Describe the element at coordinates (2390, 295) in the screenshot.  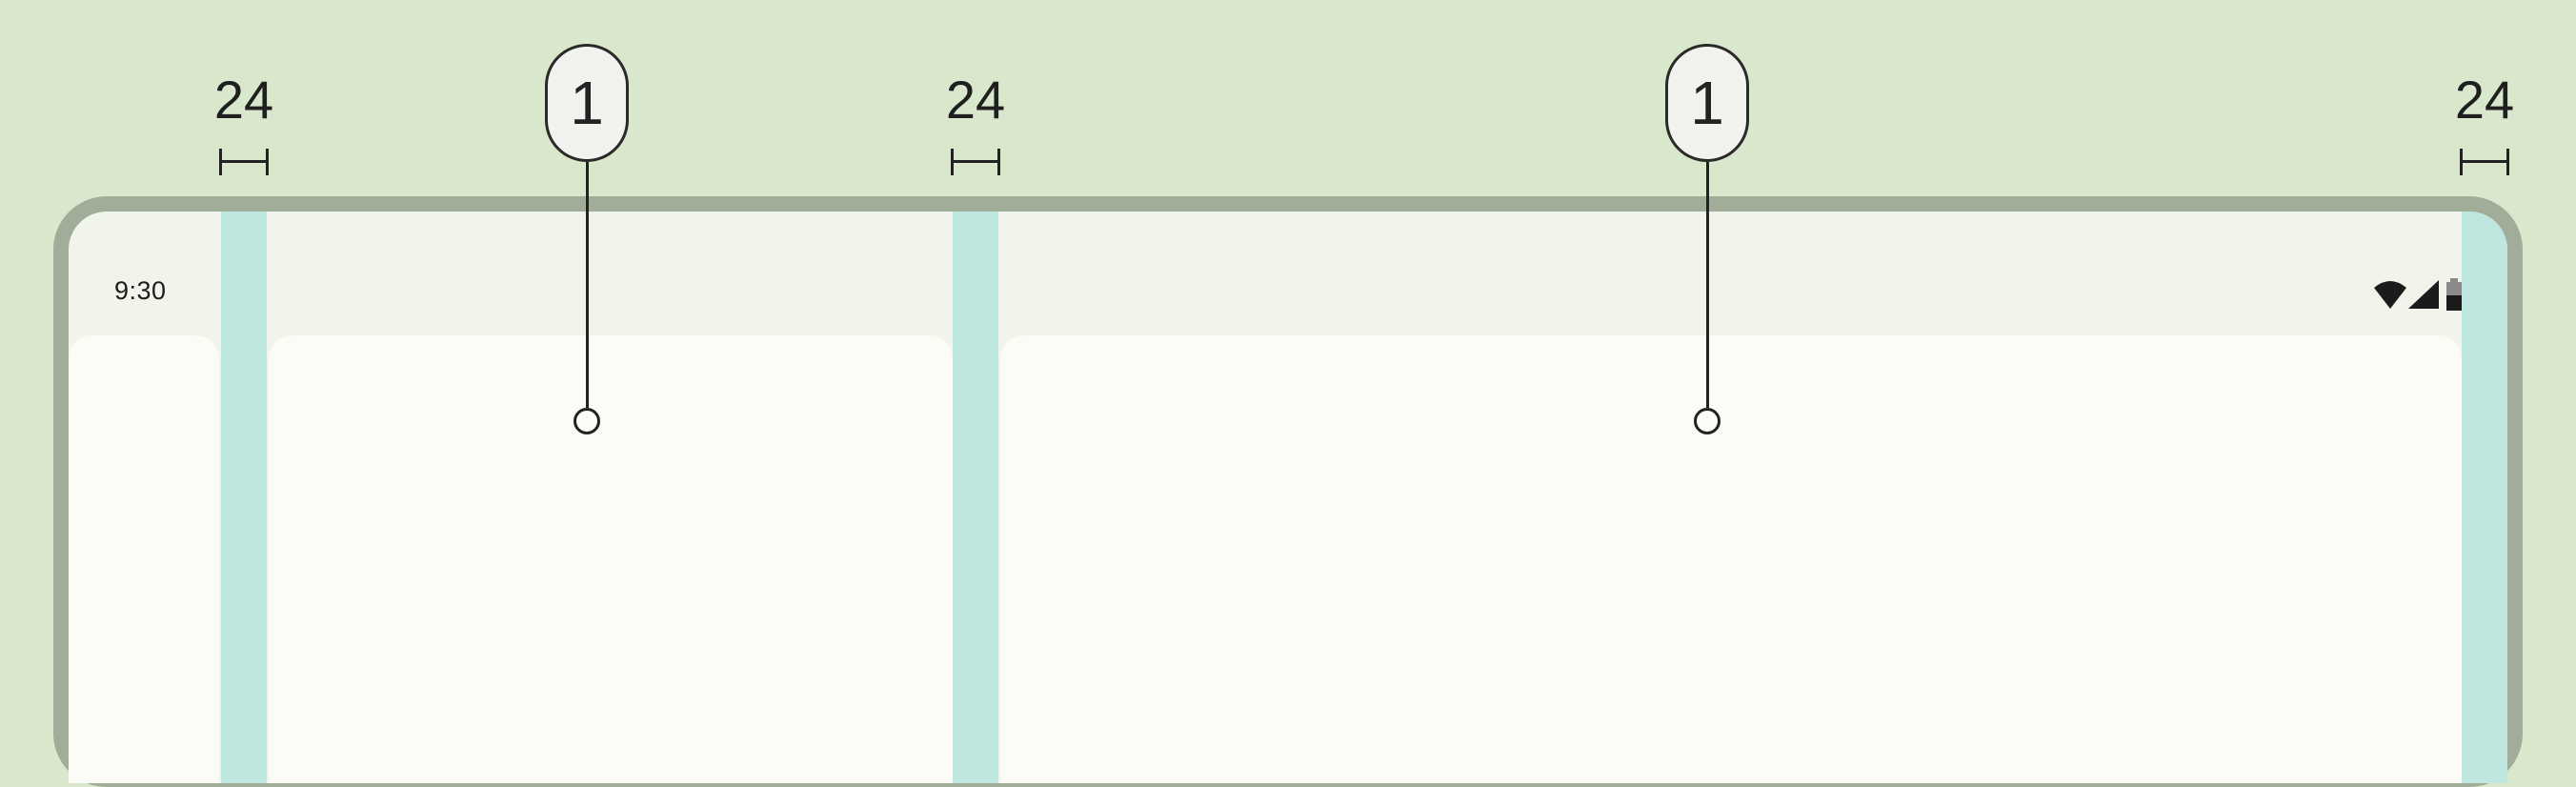
I see `wifi-icon` at that location.